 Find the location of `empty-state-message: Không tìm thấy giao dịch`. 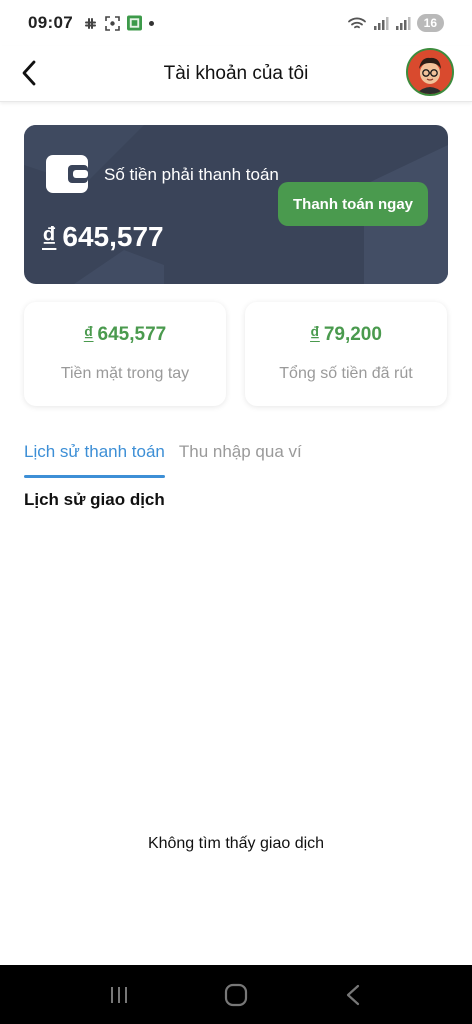

empty-state-message: Không tìm thấy giao dịch is located at coordinates (236, 843).